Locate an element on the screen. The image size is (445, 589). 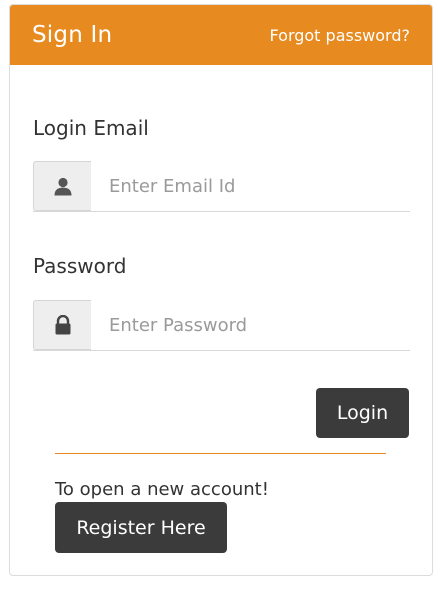
register-button: Register Here is located at coordinates (141, 527).